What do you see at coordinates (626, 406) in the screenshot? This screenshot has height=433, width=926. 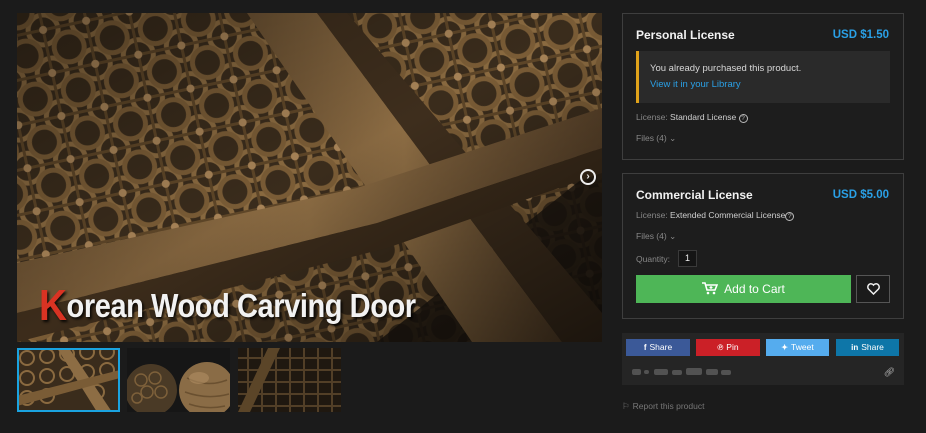 I see `flag-icon: ⚐` at bounding box center [626, 406].